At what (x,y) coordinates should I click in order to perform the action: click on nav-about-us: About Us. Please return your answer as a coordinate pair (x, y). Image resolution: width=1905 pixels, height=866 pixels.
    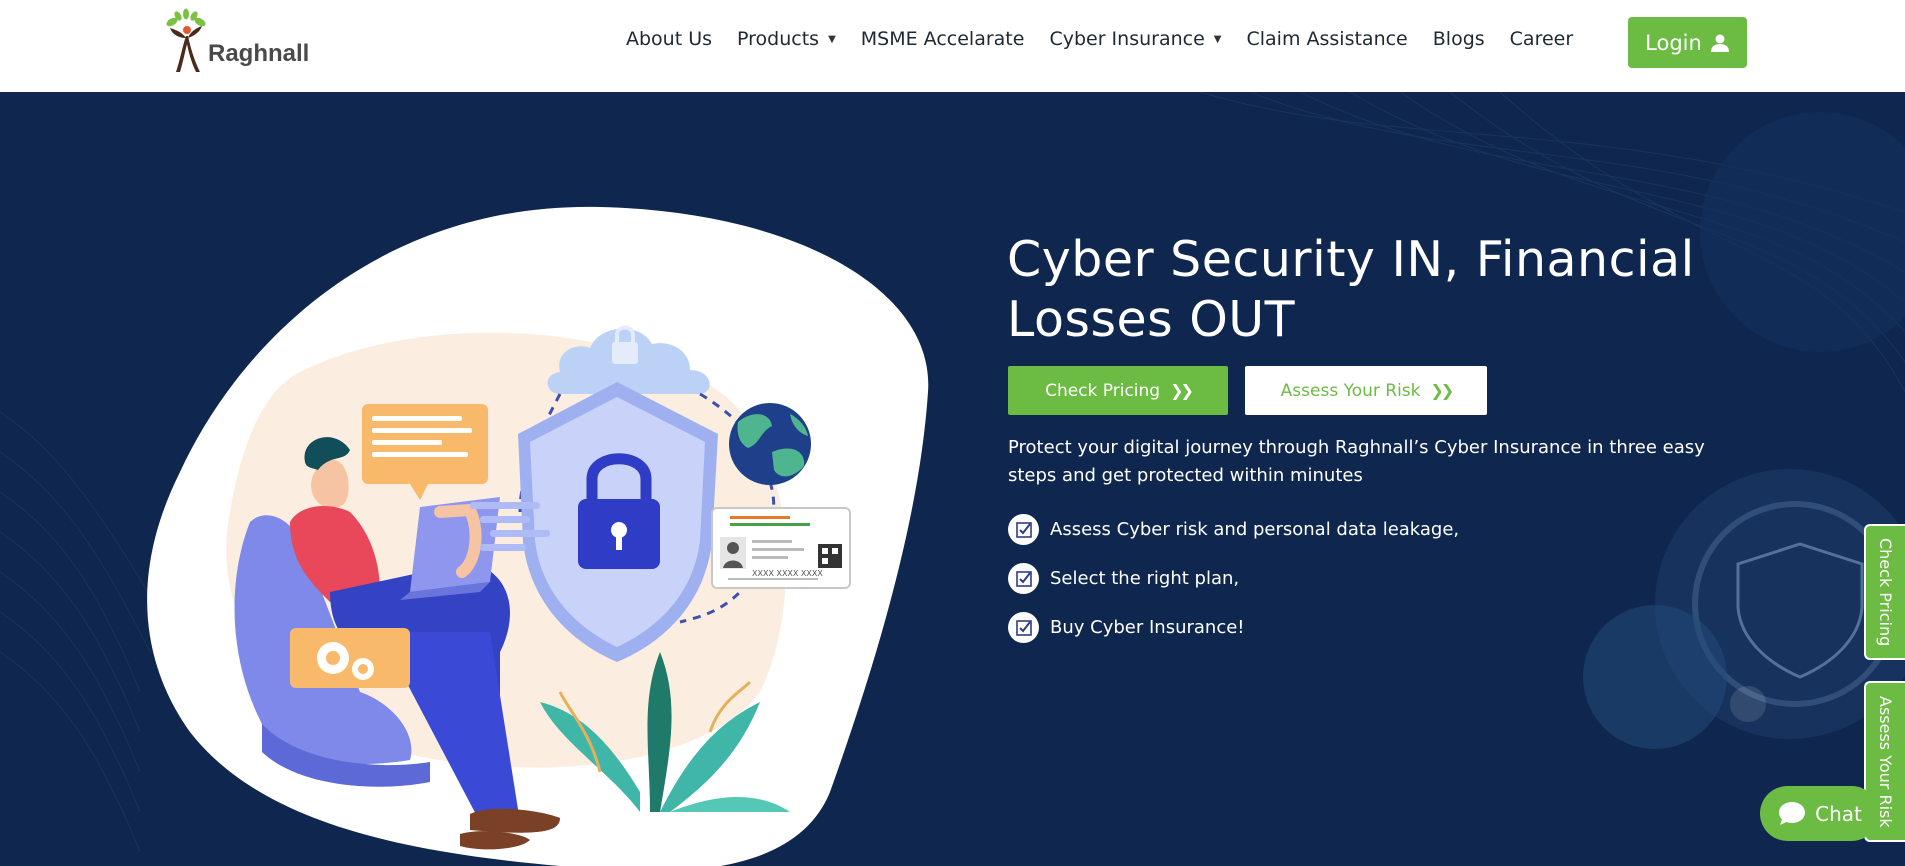
    Looking at the image, I should click on (669, 39).